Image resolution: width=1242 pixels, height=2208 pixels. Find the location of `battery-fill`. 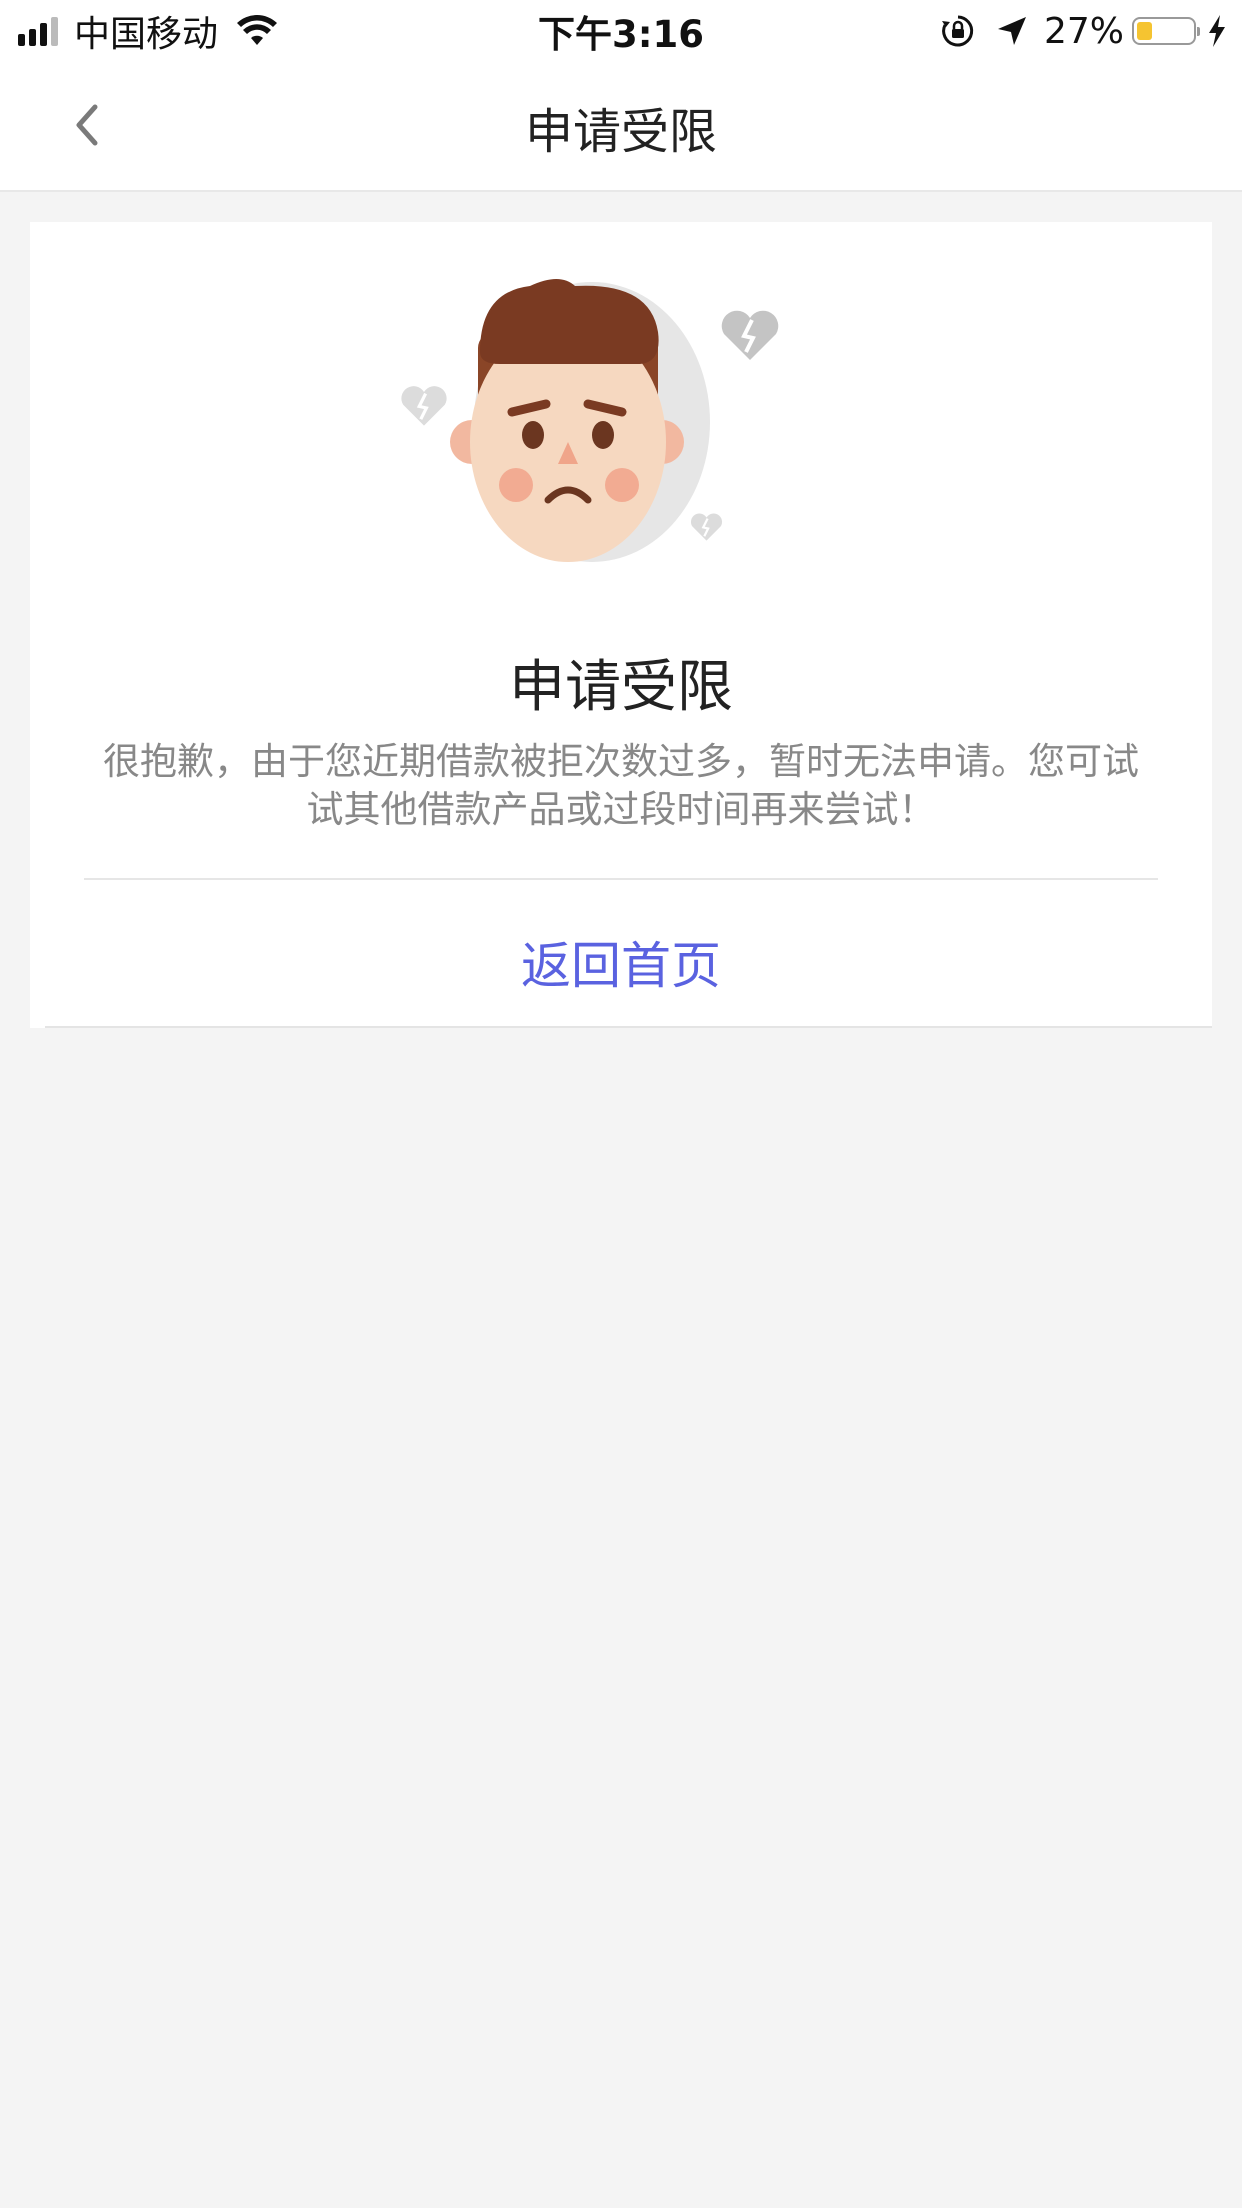

battery-fill is located at coordinates (1144, 31).